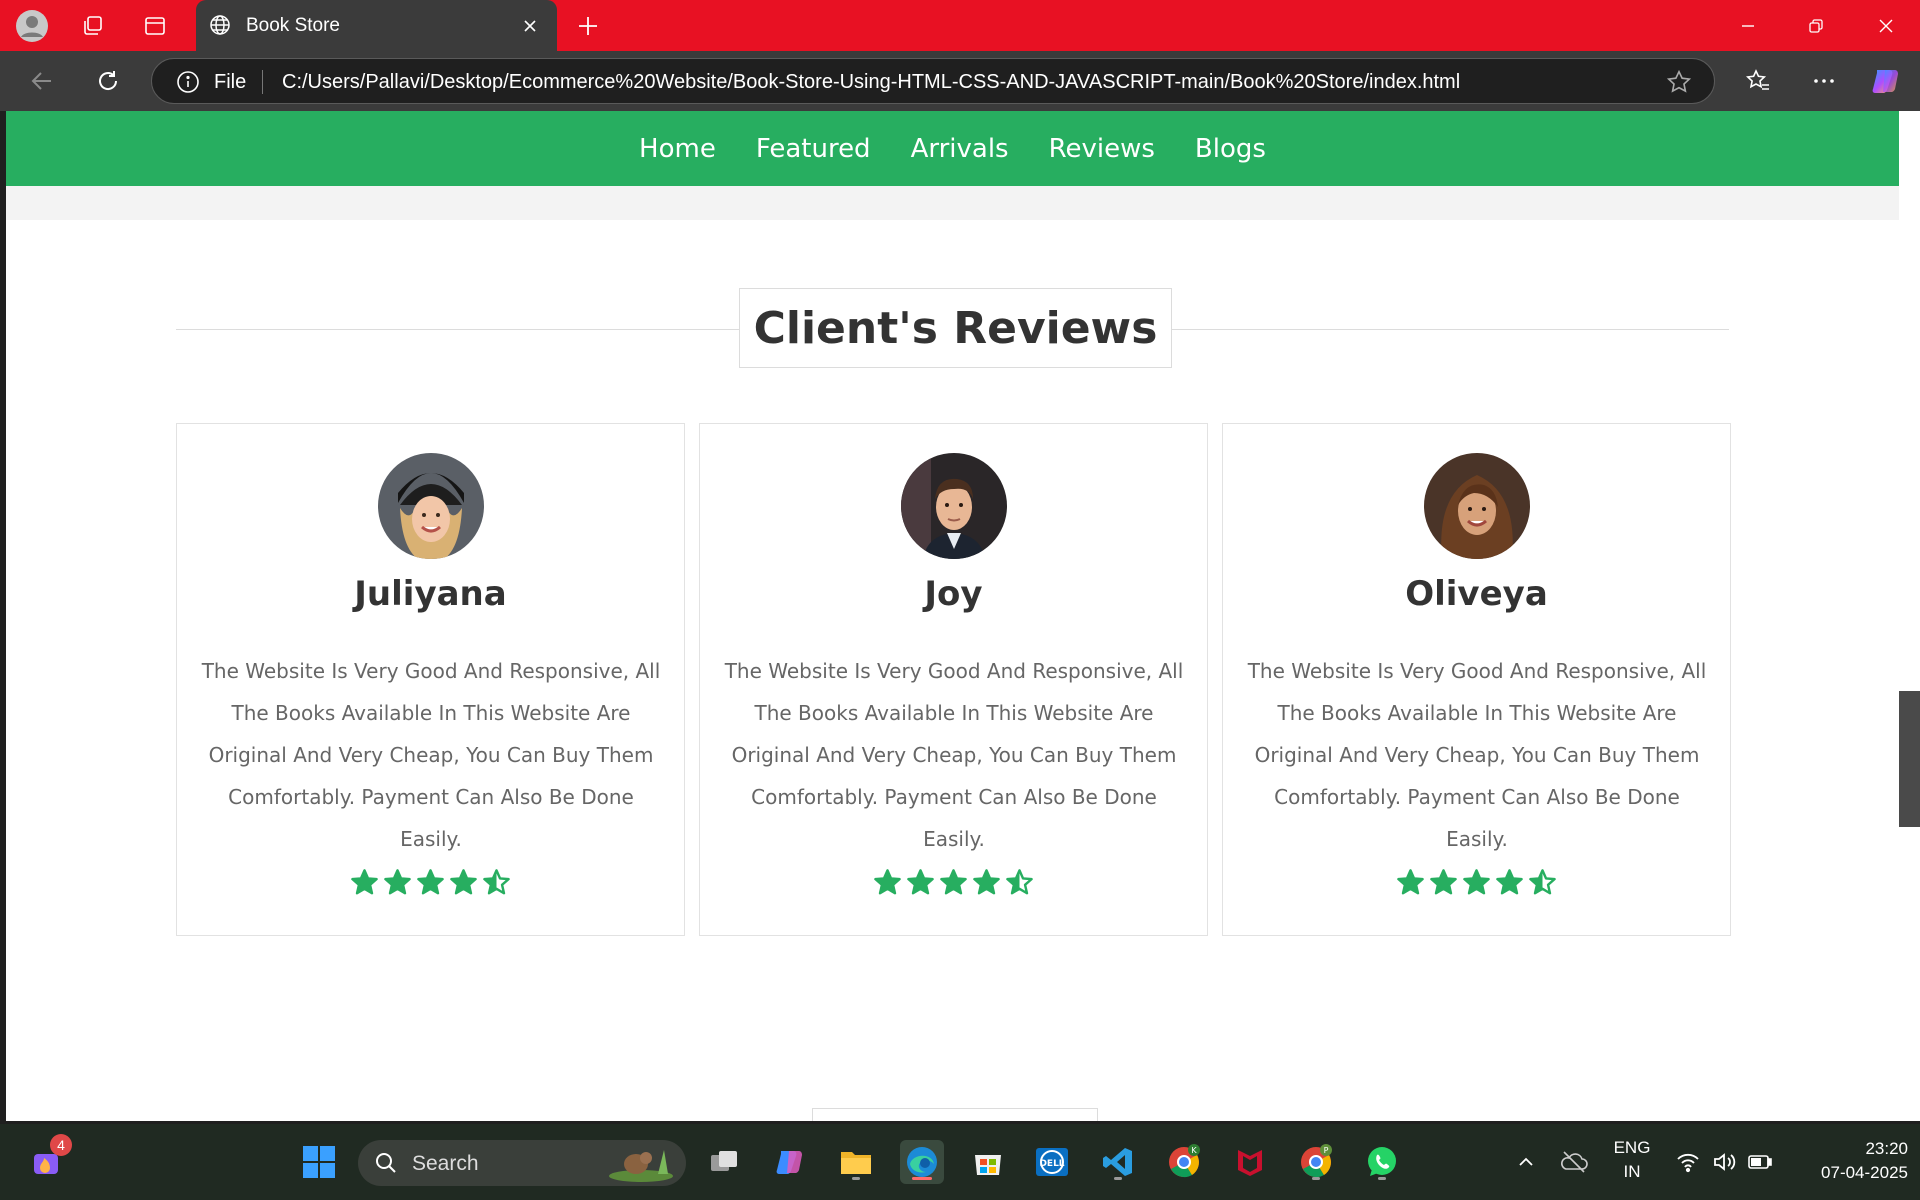 The image size is (1920, 1200). I want to click on nav-home: Home, so click(677, 149).